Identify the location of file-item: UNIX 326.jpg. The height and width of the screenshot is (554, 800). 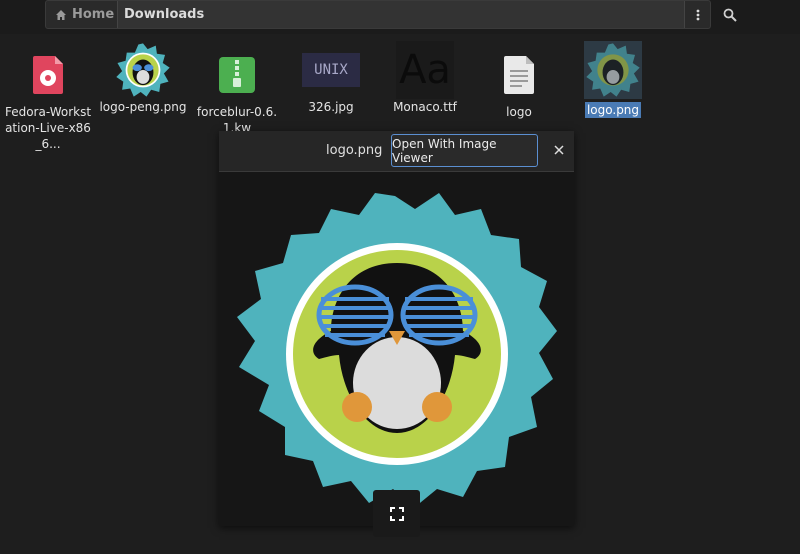
(331, 78).